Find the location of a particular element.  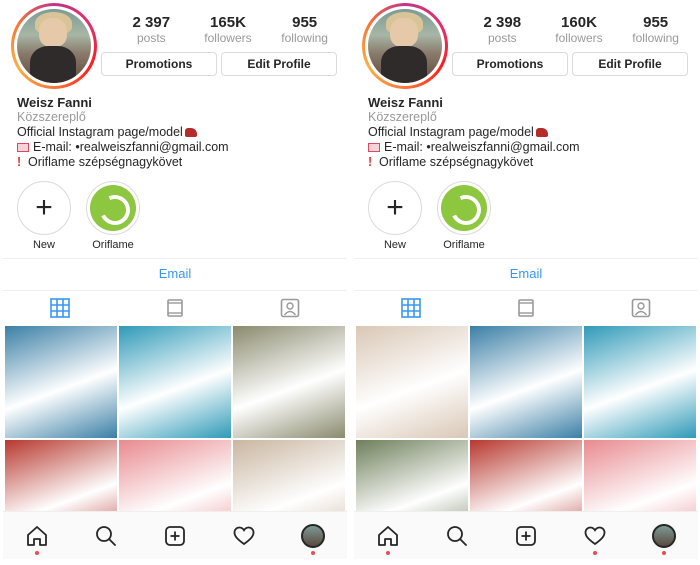

profile-stats: 2 398 posts 160K followers 955 following is located at coordinates (579, 29).